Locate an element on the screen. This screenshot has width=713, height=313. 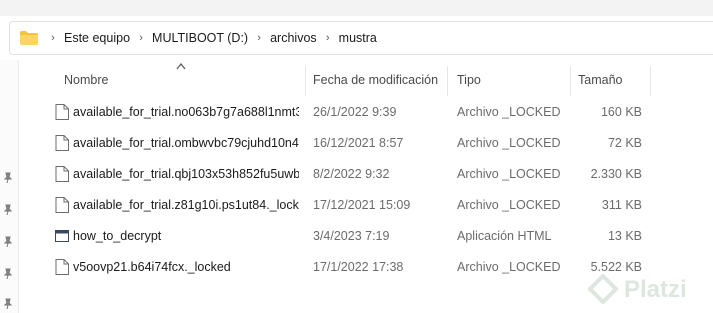
column-header-date: Fecha de modificación is located at coordinates (375, 80).